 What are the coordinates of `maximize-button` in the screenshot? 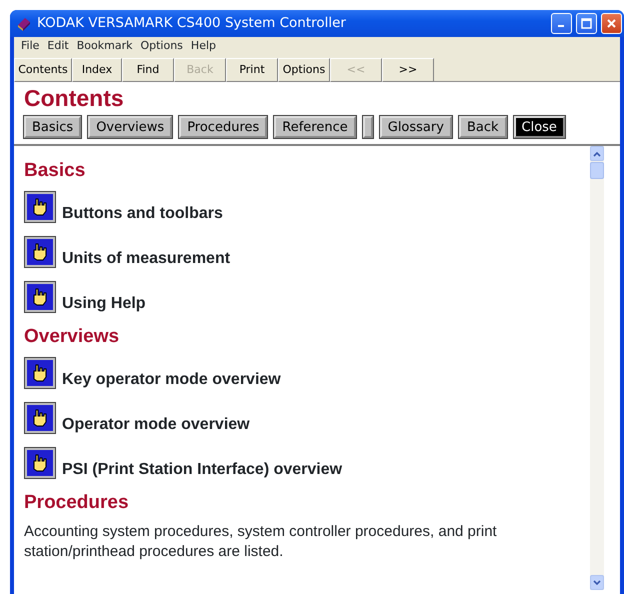 It's located at (586, 23).